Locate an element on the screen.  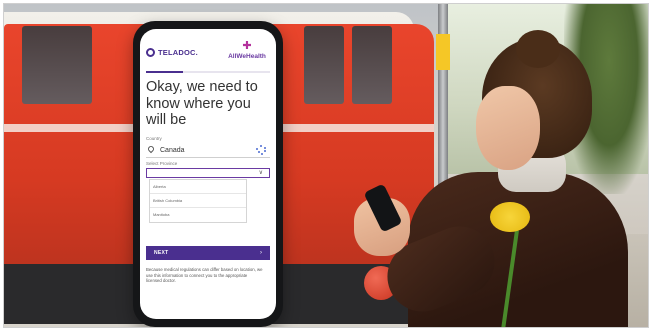
loading-spinner-icon is located at coordinates (261, 150).